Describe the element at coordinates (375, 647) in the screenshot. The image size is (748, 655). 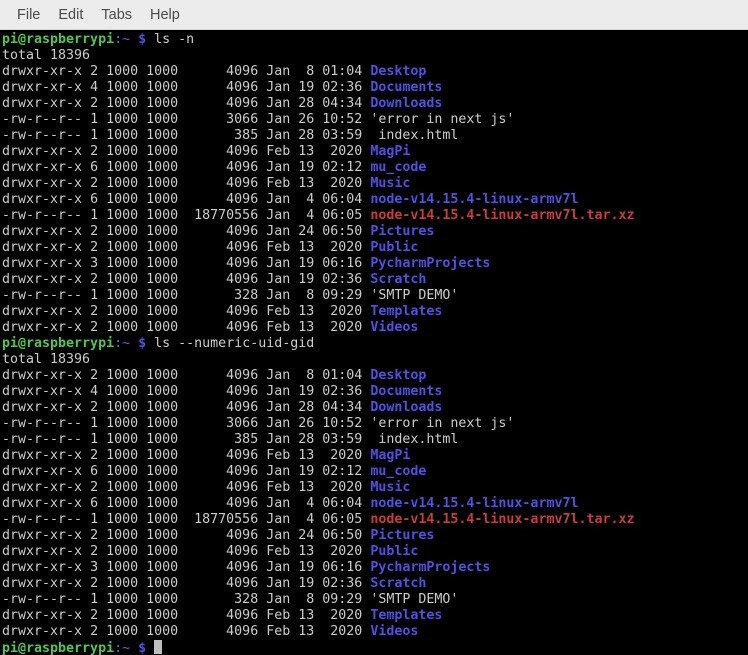
I see `final-prompt-line: pi@raspberrypi:~ $` at that location.